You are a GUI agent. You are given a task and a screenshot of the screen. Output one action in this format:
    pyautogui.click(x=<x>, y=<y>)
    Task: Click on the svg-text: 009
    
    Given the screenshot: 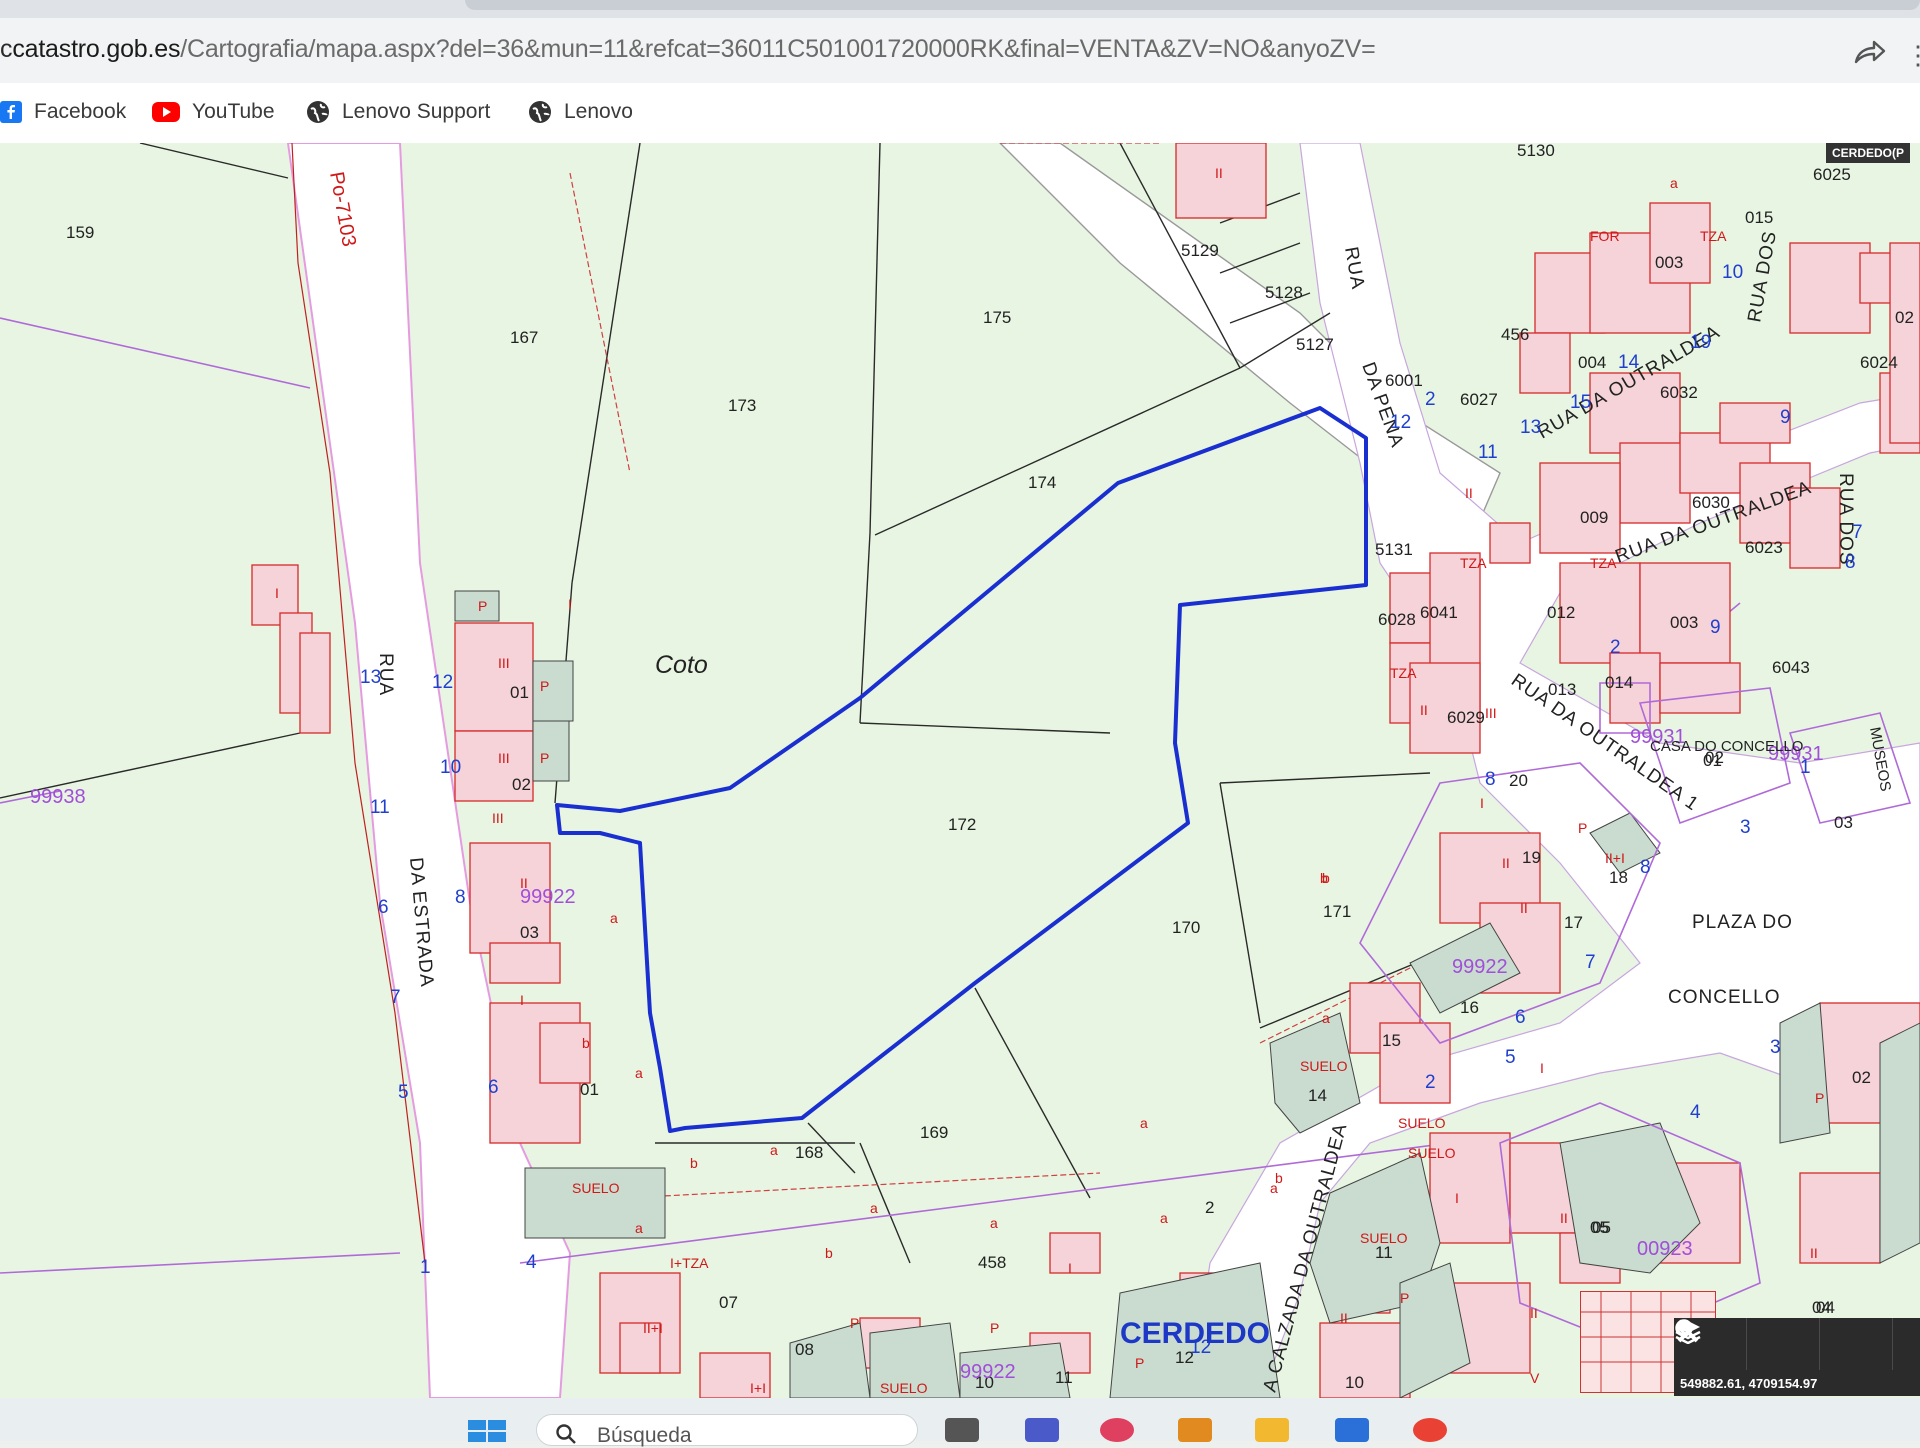 What is the action you would take?
    pyautogui.click(x=1594, y=517)
    